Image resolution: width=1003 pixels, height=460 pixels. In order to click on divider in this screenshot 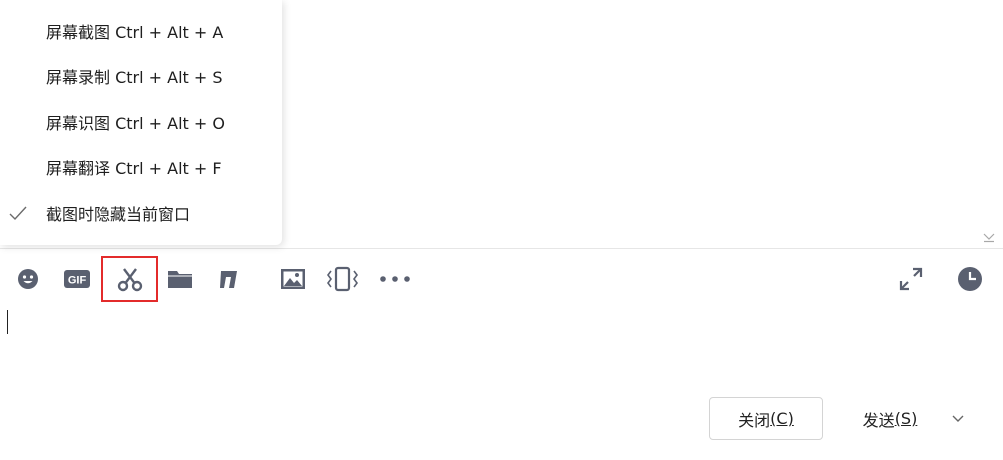, I will do `click(501, 248)`.